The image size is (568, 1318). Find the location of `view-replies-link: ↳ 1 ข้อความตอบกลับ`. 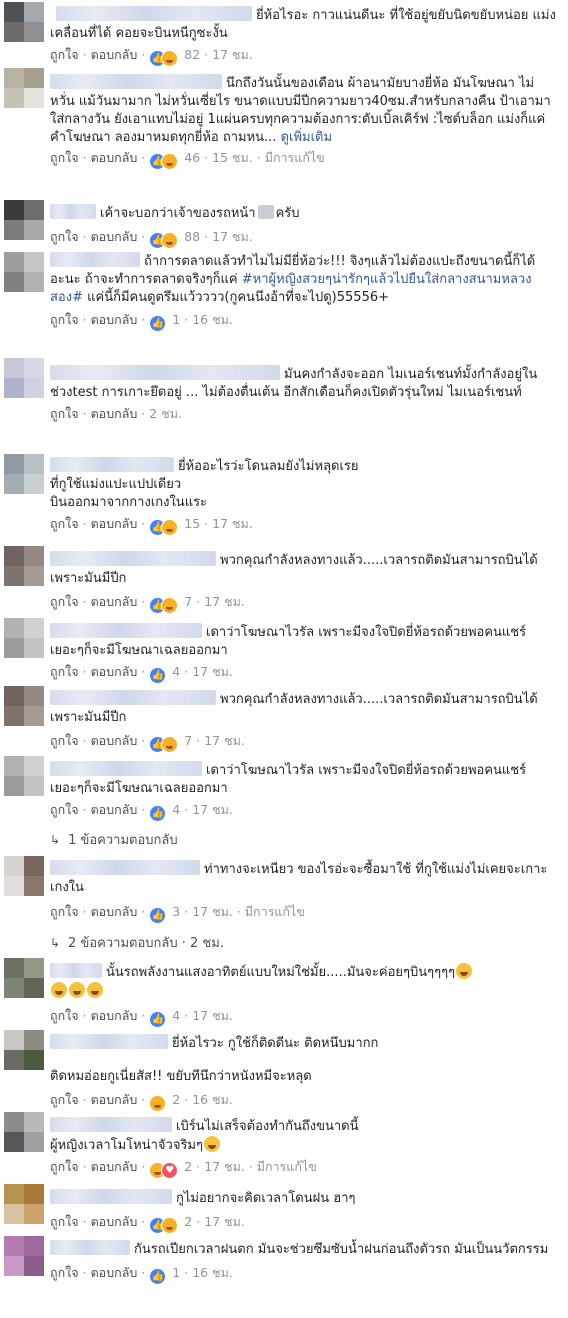

view-replies-link: ↳ 1 ข้อความตอบกลับ is located at coordinates (114, 839).